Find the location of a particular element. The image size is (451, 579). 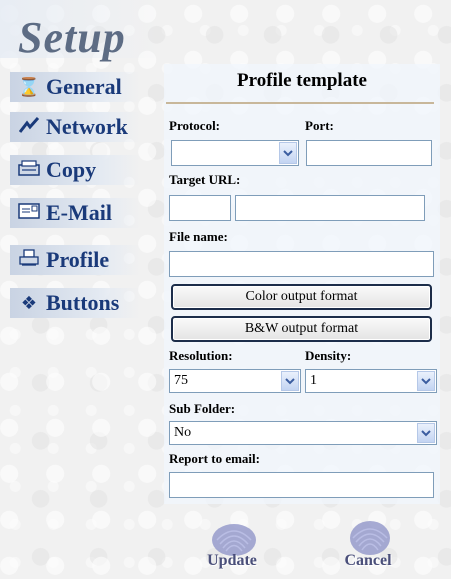

resolution-value: 75 is located at coordinates (181, 380).